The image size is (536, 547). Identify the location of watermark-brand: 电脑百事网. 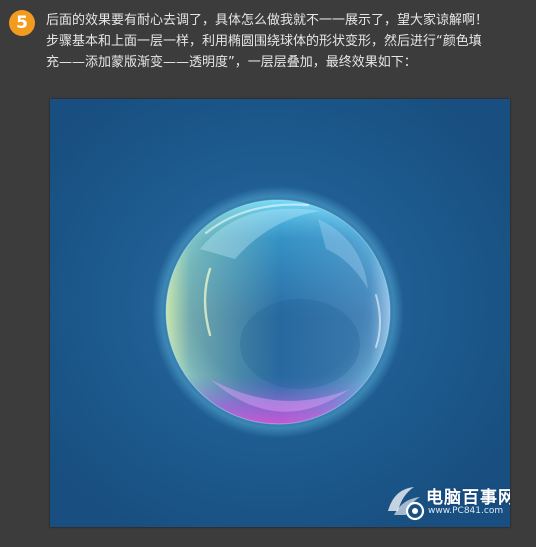
(468, 498).